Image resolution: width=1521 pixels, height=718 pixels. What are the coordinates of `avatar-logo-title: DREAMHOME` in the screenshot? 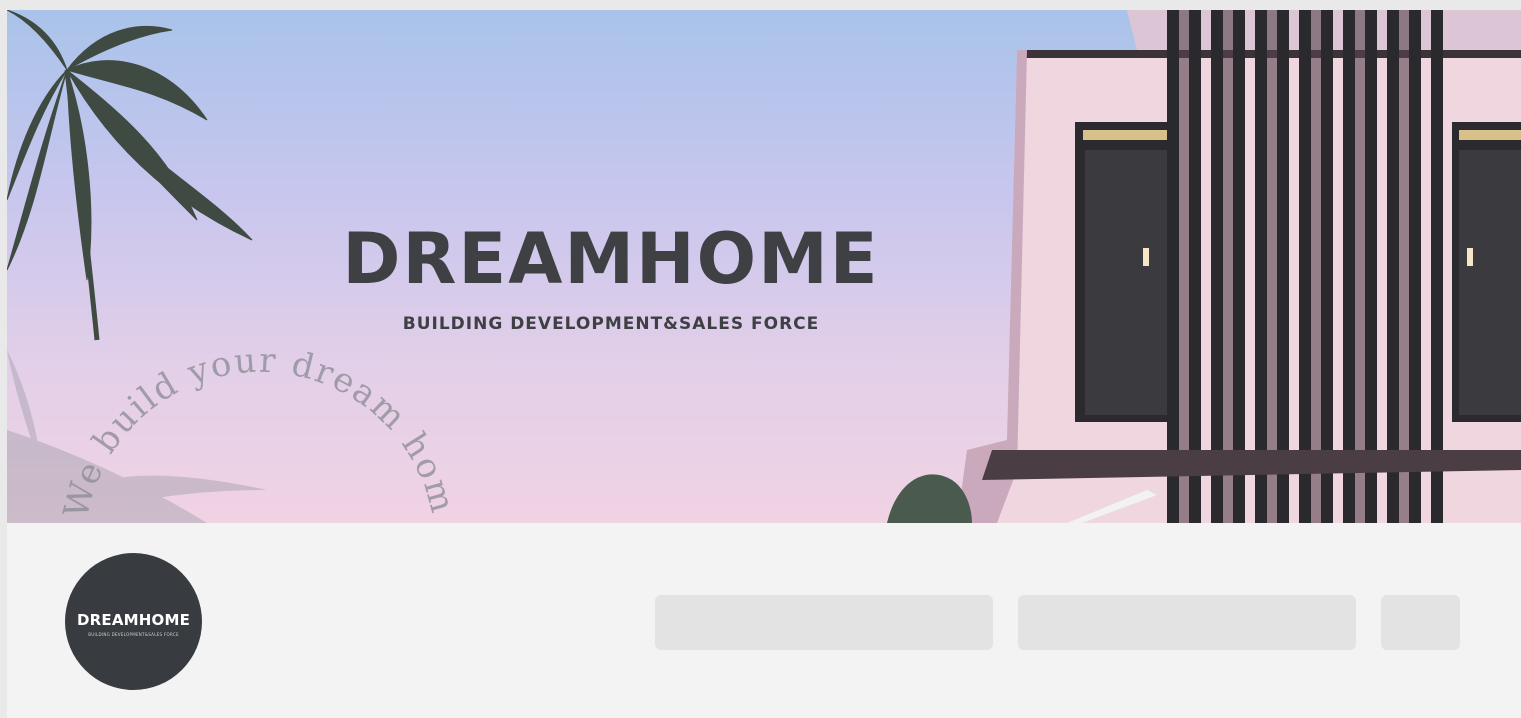 It's located at (133, 619).